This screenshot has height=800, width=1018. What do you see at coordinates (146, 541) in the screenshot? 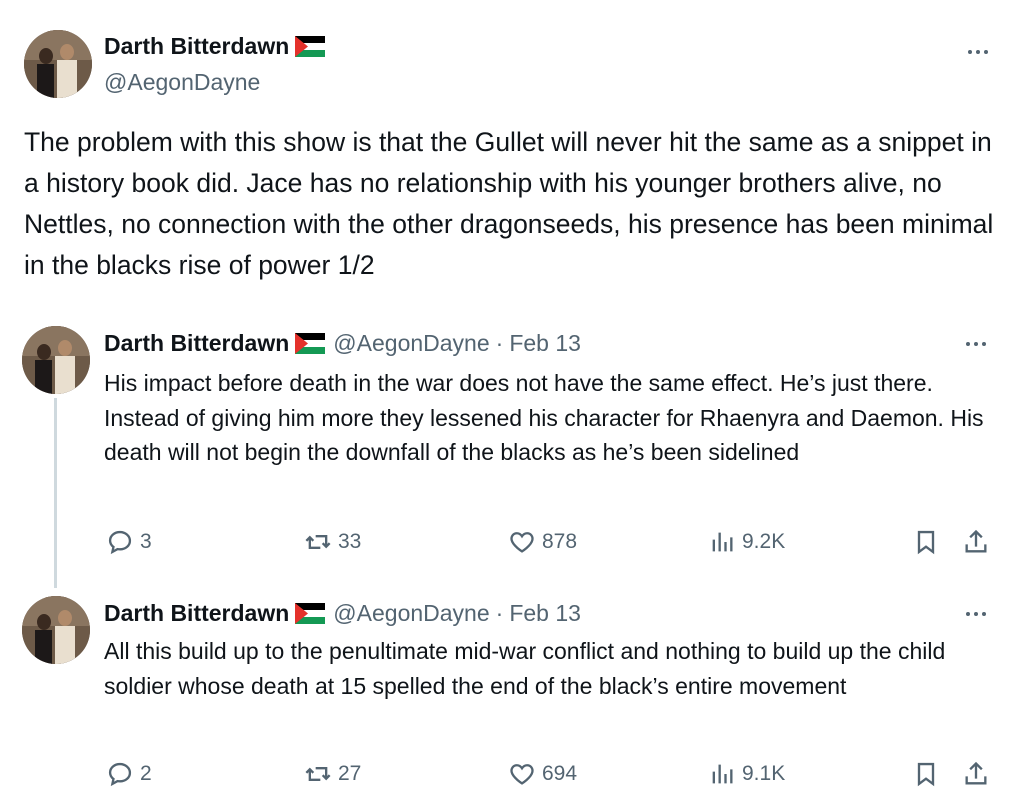
I see `reply-count: 3` at bounding box center [146, 541].